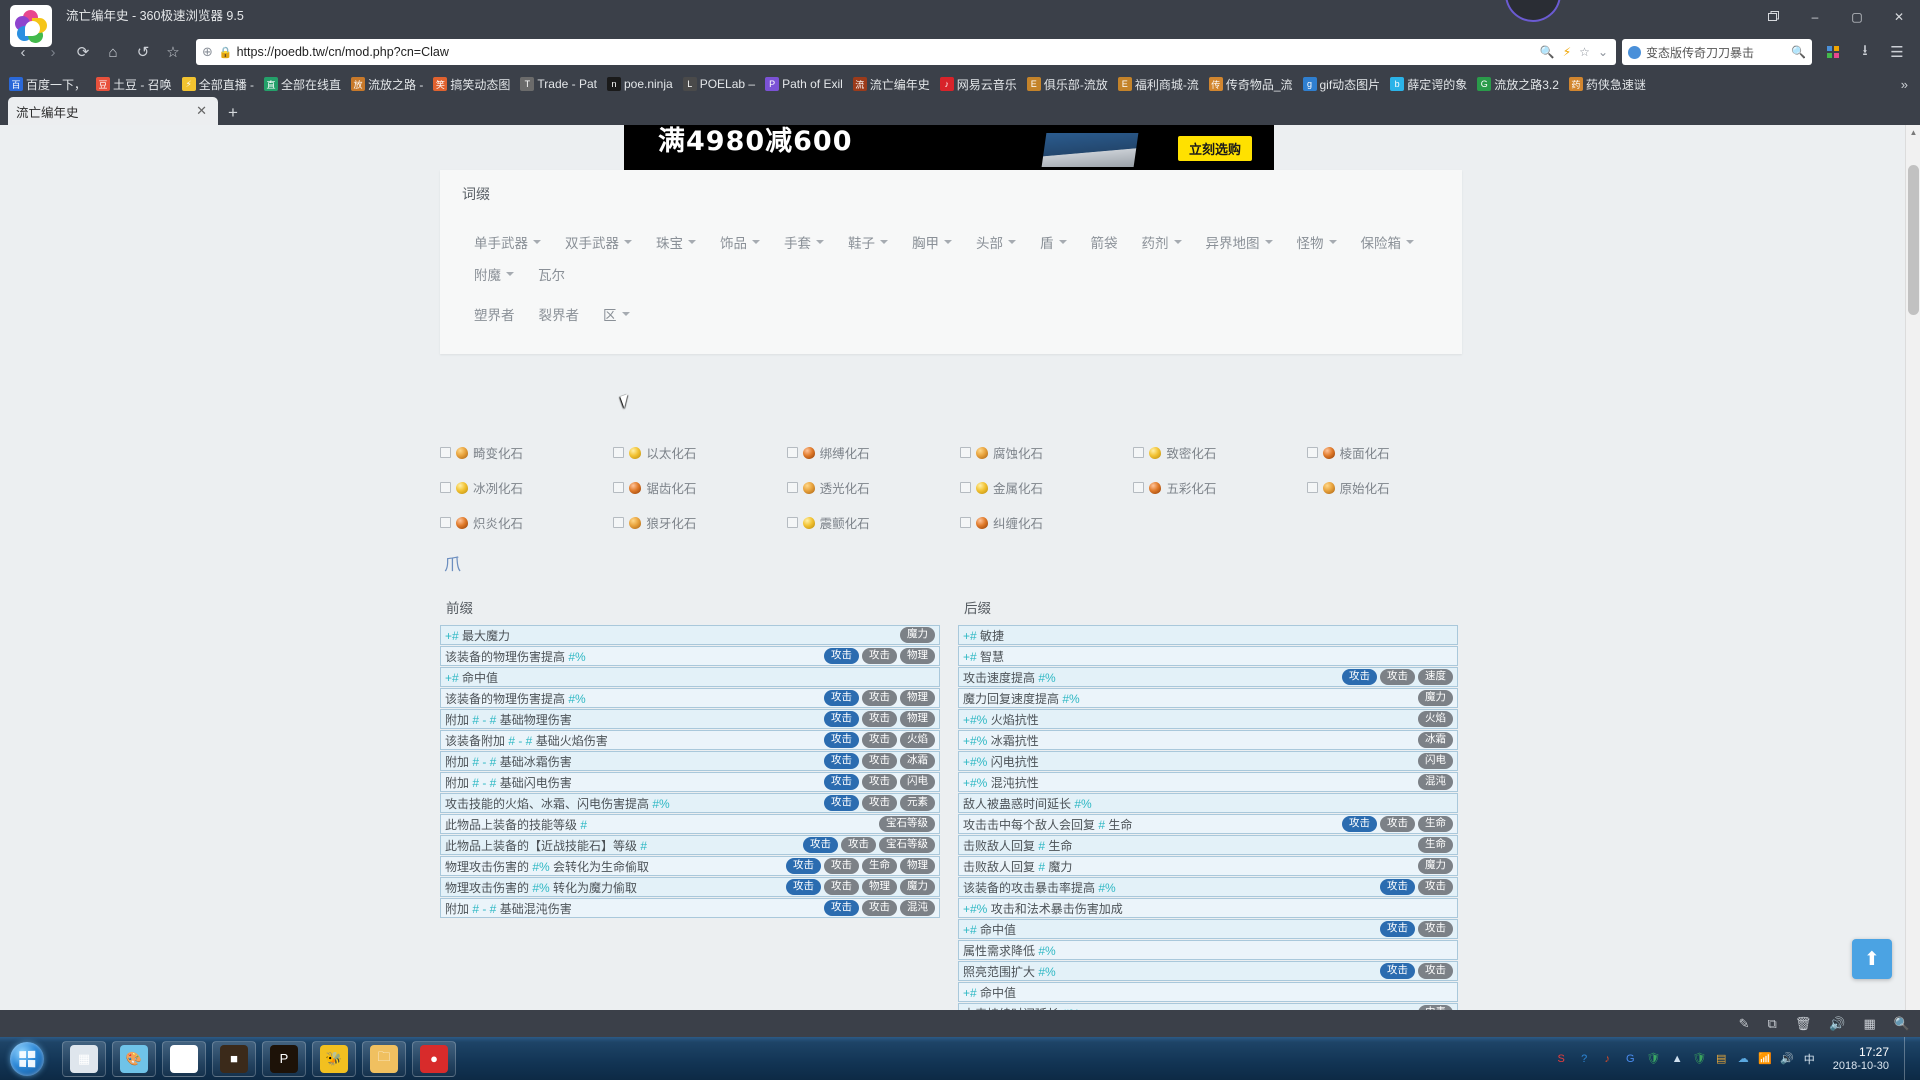  What do you see at coordinates (143, 52) in the screenshot?
I see `undo-icon: ↺` at bounding box center [143, 52].